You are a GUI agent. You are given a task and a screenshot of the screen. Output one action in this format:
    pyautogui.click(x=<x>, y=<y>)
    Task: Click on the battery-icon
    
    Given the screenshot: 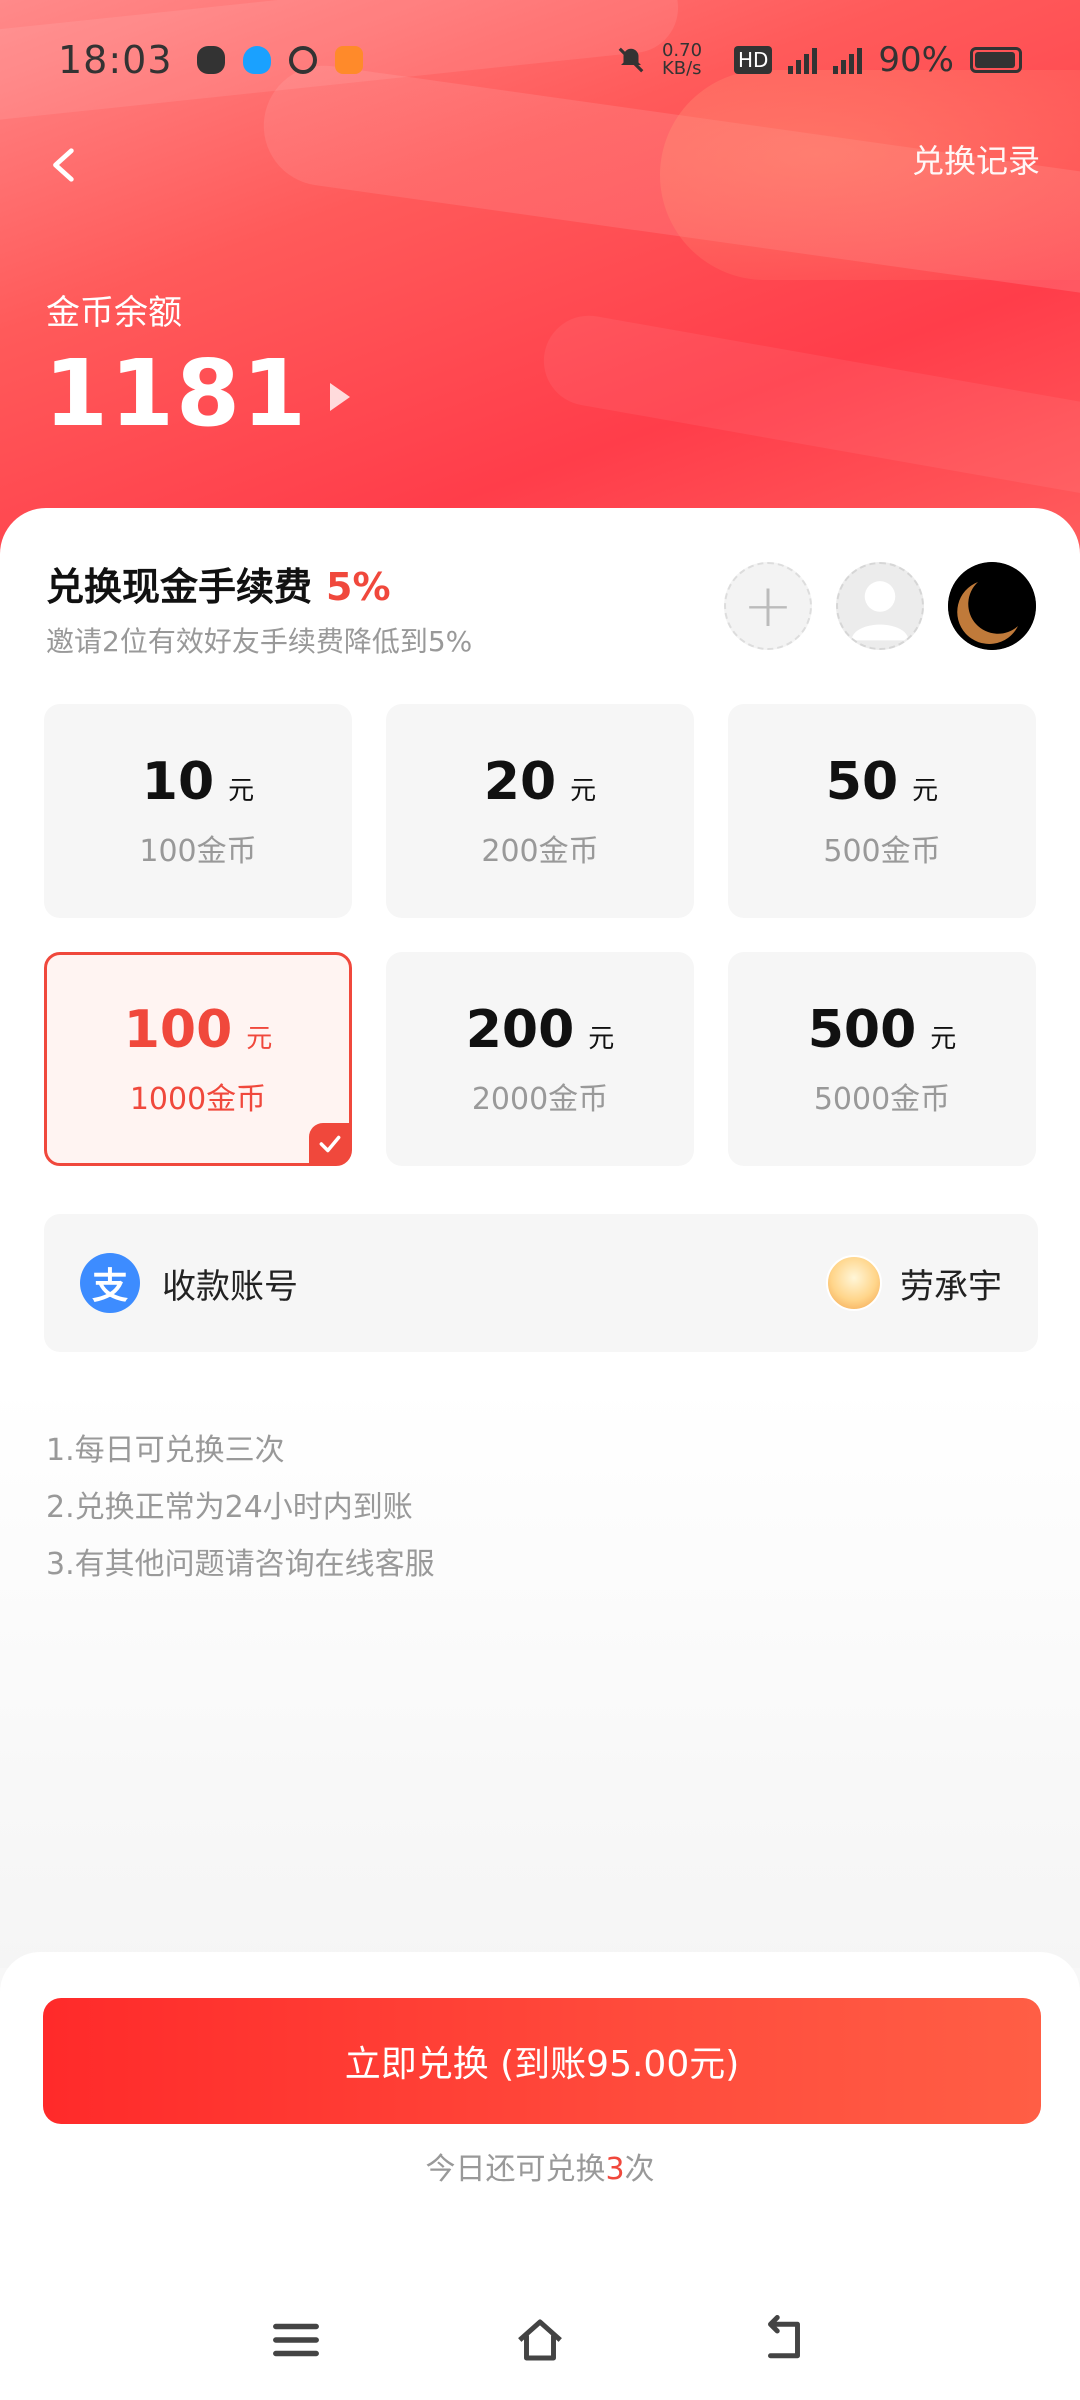 What is the action you would take?
    pyautogui.click(x=996, y=60)
    